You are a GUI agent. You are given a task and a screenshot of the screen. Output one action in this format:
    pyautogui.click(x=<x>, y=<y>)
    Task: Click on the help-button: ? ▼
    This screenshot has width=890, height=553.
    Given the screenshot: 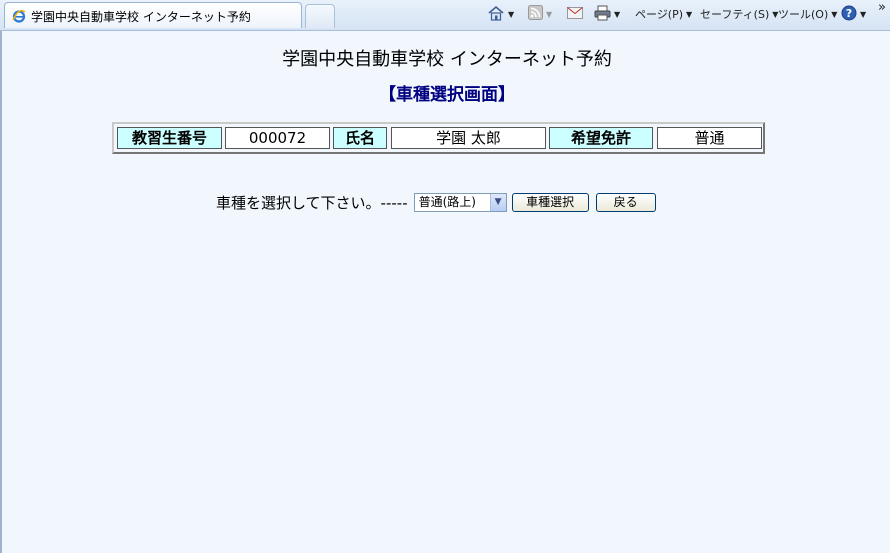 What is the action you would take?
    pyautogui.click(x=853, y=14)
    